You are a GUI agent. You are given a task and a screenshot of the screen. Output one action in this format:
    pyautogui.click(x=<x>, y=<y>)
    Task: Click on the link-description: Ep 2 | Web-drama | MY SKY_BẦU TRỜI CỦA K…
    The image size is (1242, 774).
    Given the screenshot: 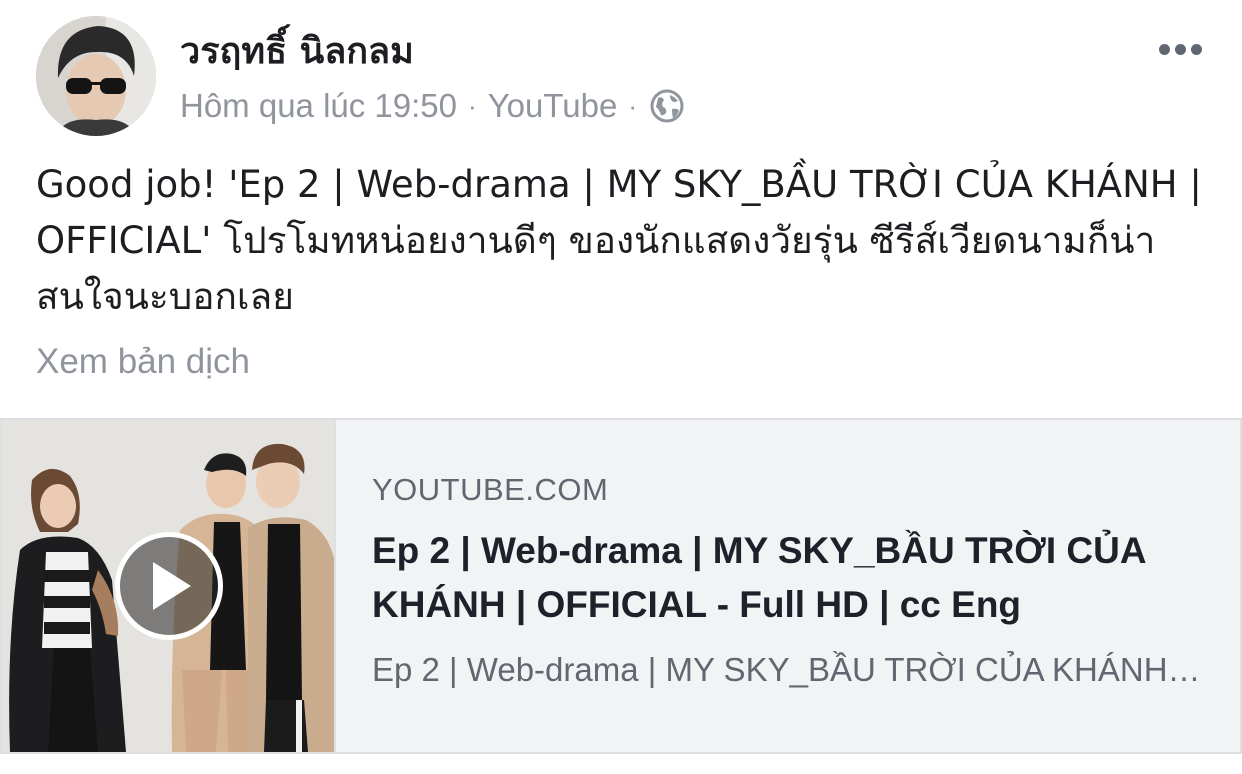 What is the action you would take?
    pyautogui.click(x=789, y=669)
    